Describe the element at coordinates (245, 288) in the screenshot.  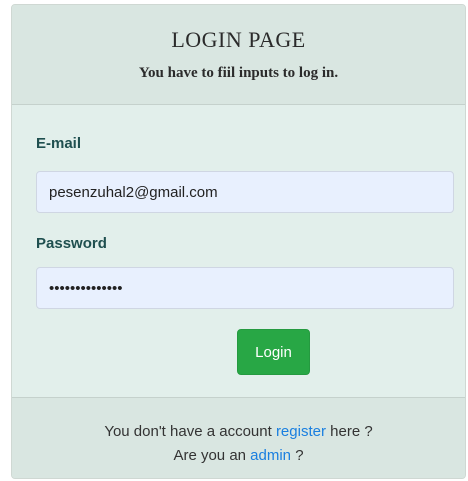
I see `password-field` at that location.